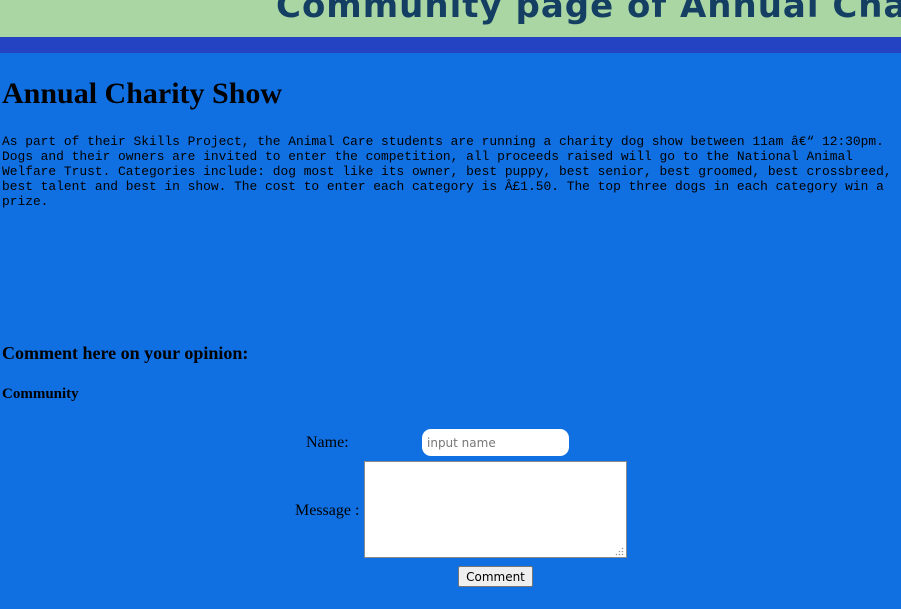  What do you see at coordinates (495, 442) in the screenshot?
I see `name-input` at bounding box center [495, 442].